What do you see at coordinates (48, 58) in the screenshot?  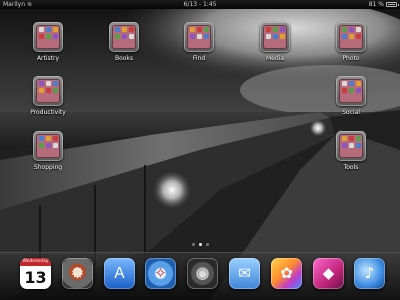 I see `folder-artistry-label: Artistry` at bounding box center [48, 58].